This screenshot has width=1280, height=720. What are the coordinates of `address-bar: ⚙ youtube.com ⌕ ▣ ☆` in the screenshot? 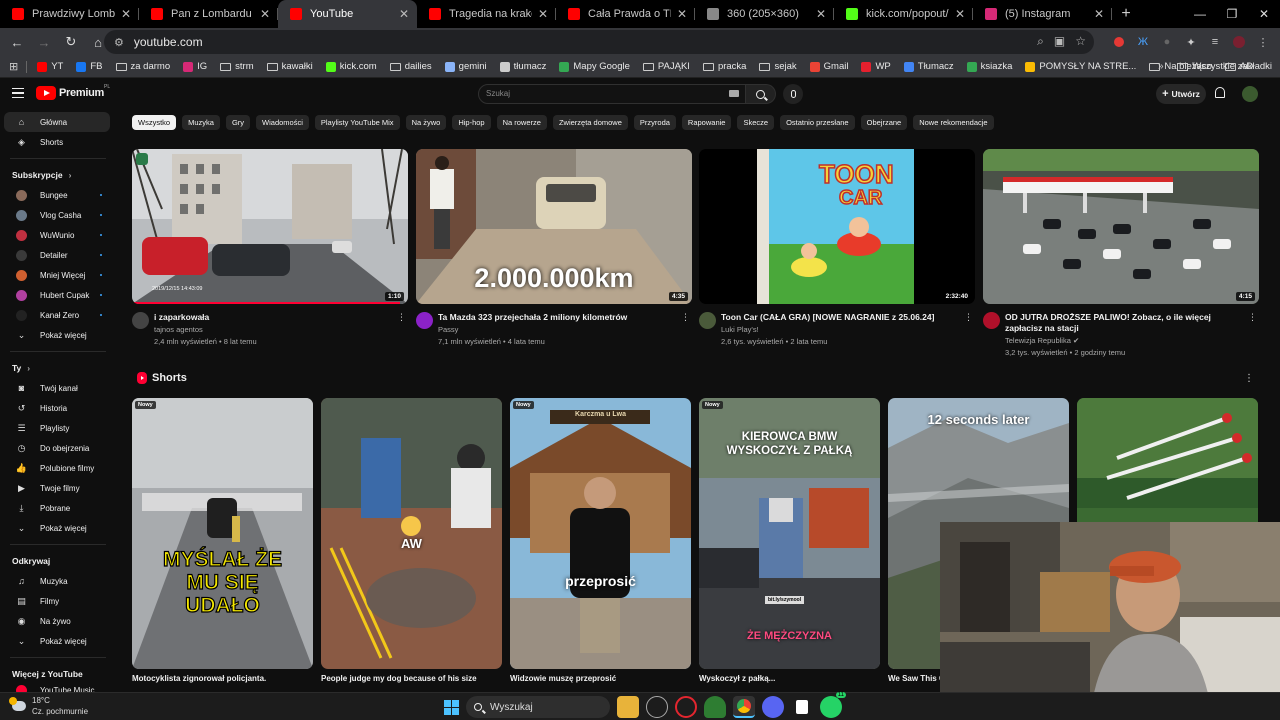 It's located at (599, 42).